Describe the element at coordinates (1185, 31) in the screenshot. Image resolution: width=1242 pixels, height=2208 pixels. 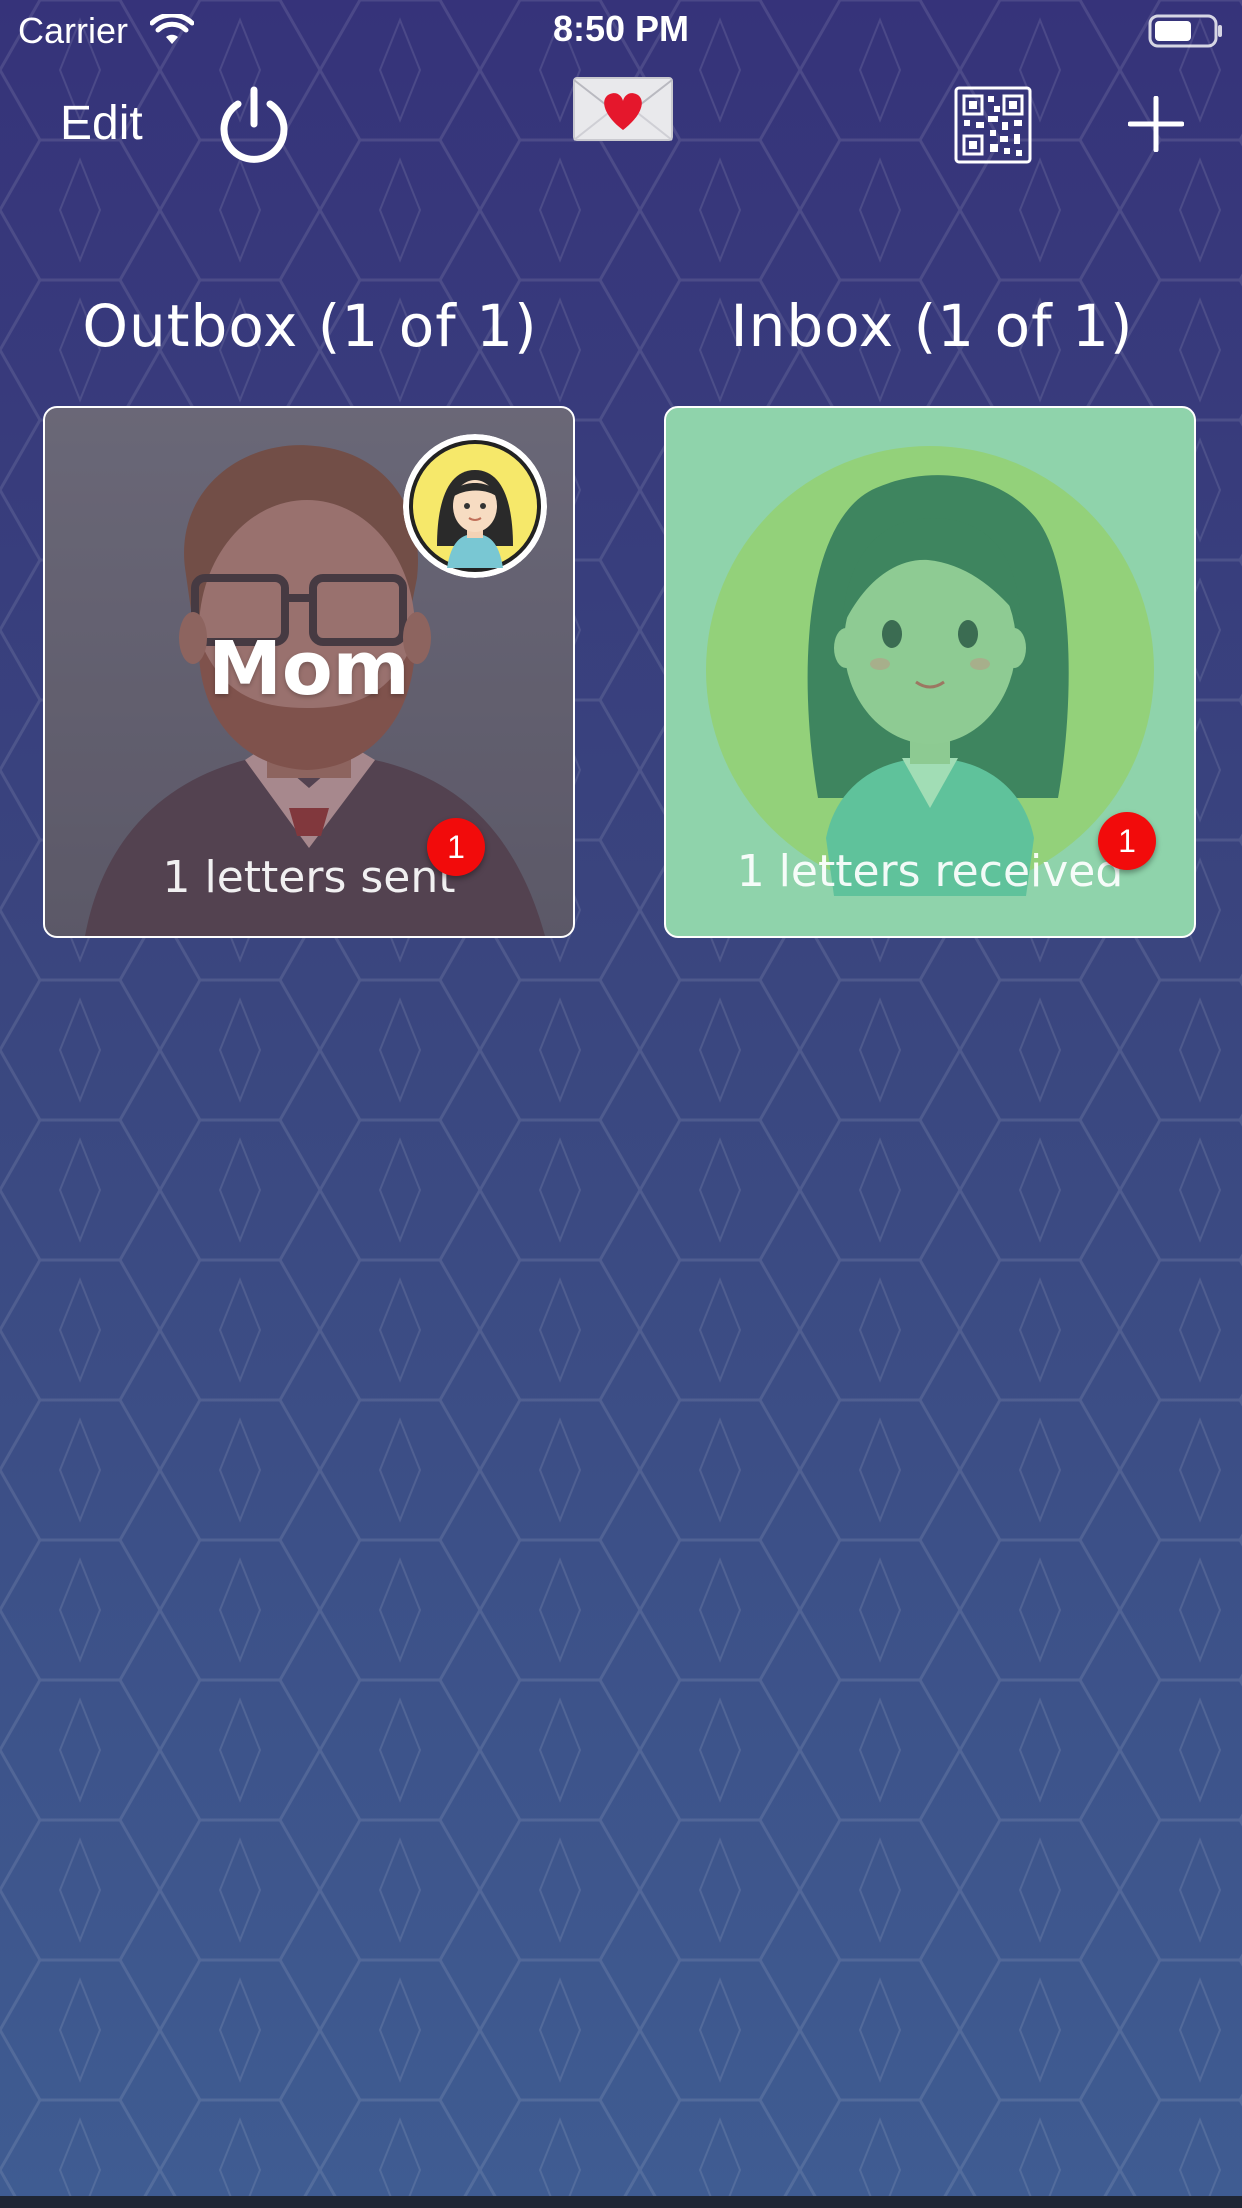
I see `battery-icon` at that location.